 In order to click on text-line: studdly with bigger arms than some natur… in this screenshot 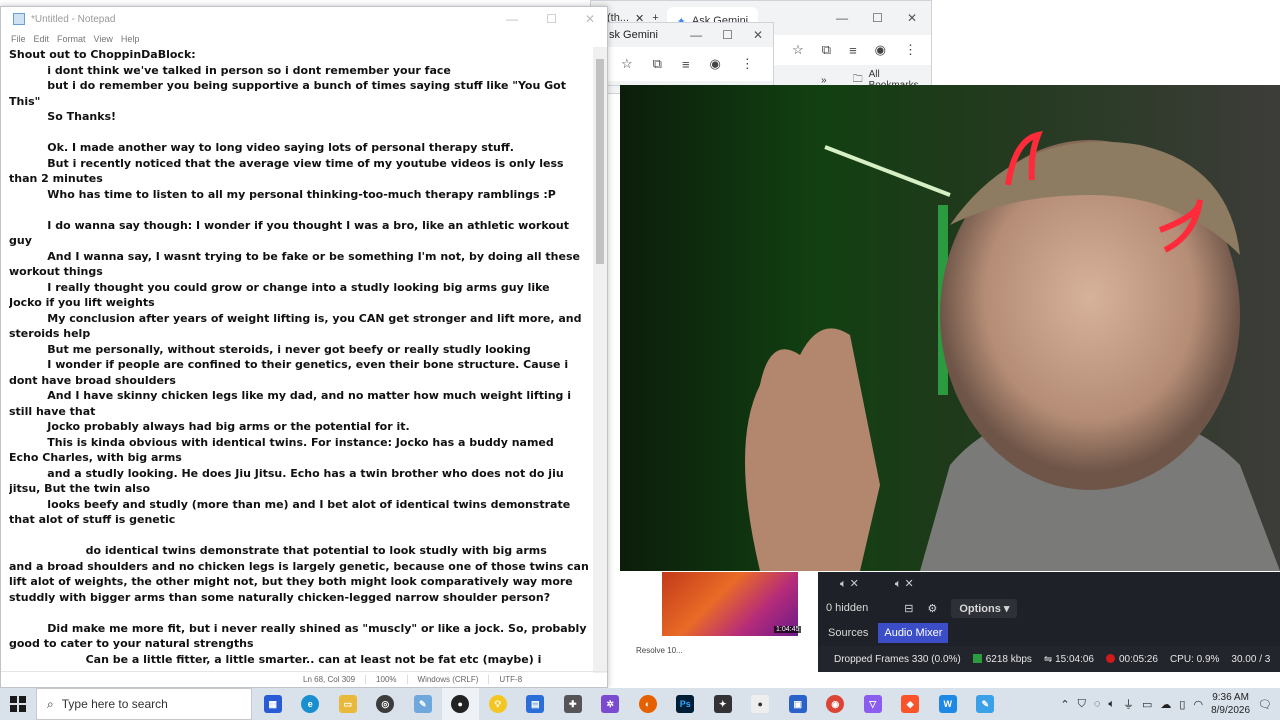, I will do `click(280, 597)`.